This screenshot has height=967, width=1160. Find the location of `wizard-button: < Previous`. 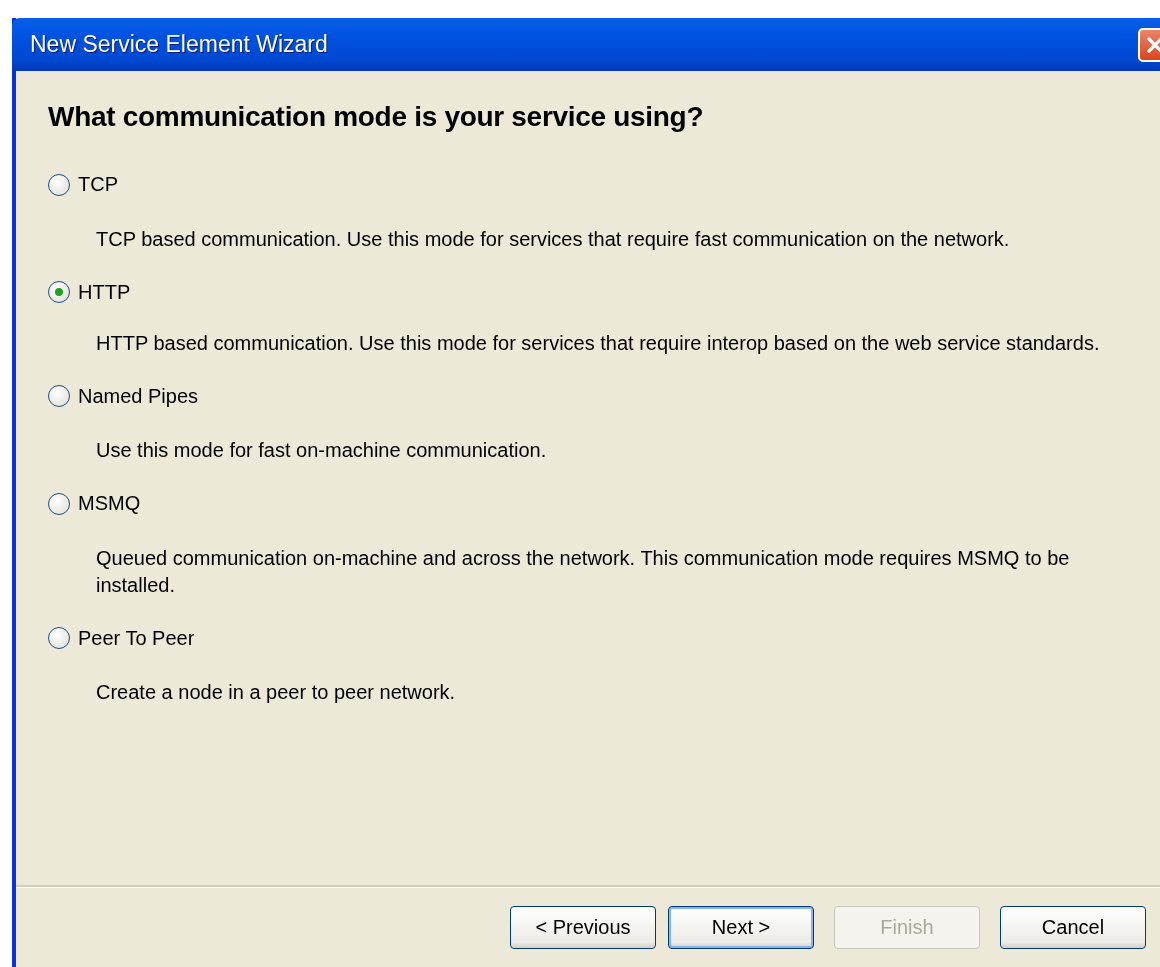

wizard-button: < Previous is located at coordinates (583, 927).